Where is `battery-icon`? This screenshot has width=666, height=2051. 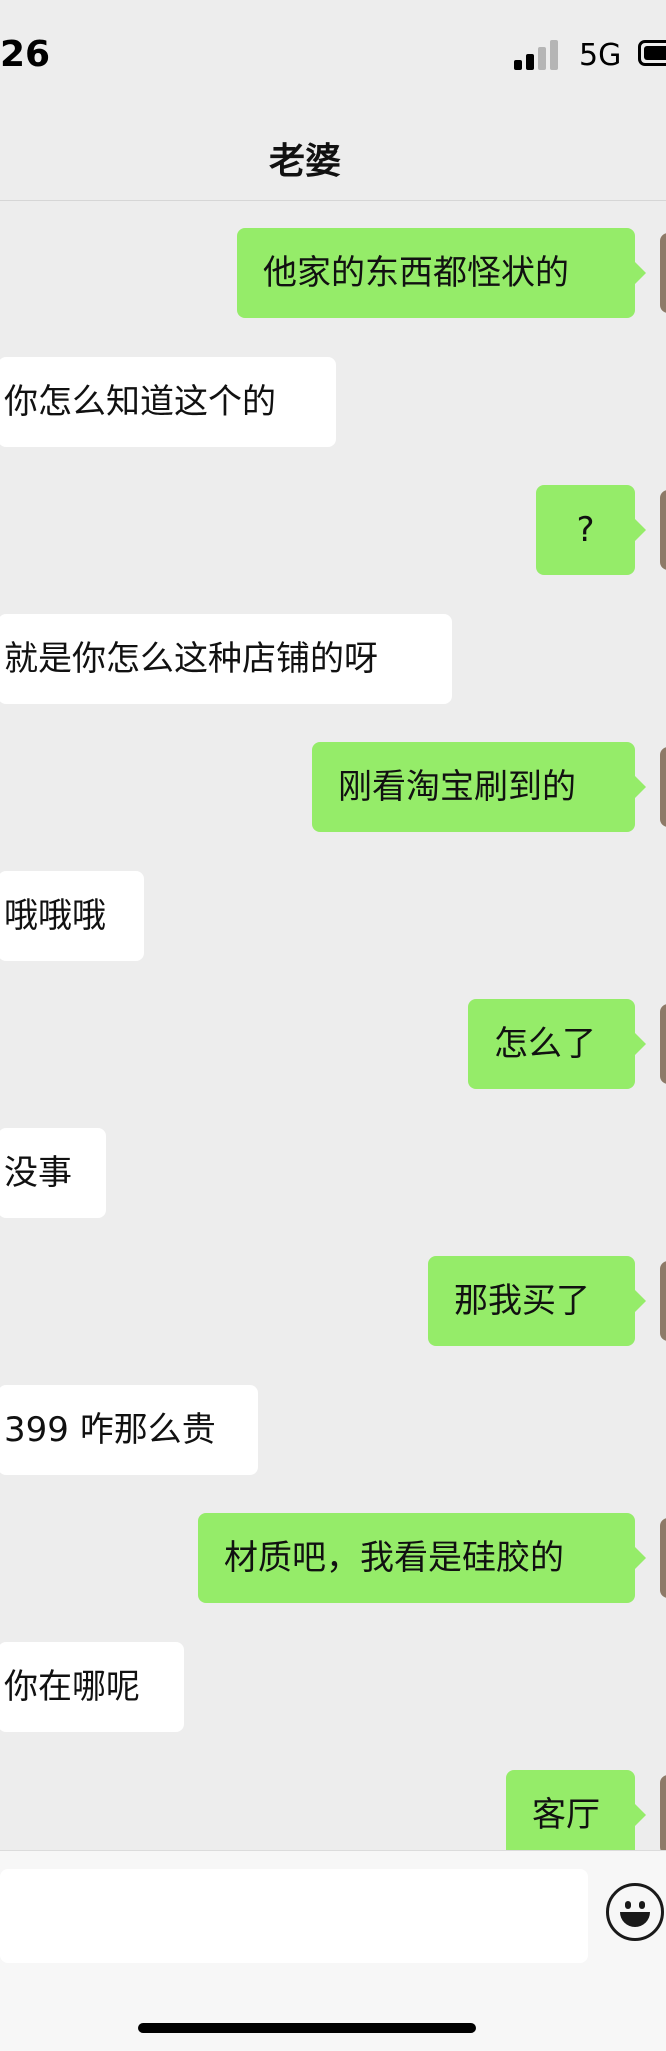
battery-icon is located at coordinates (652, 53).